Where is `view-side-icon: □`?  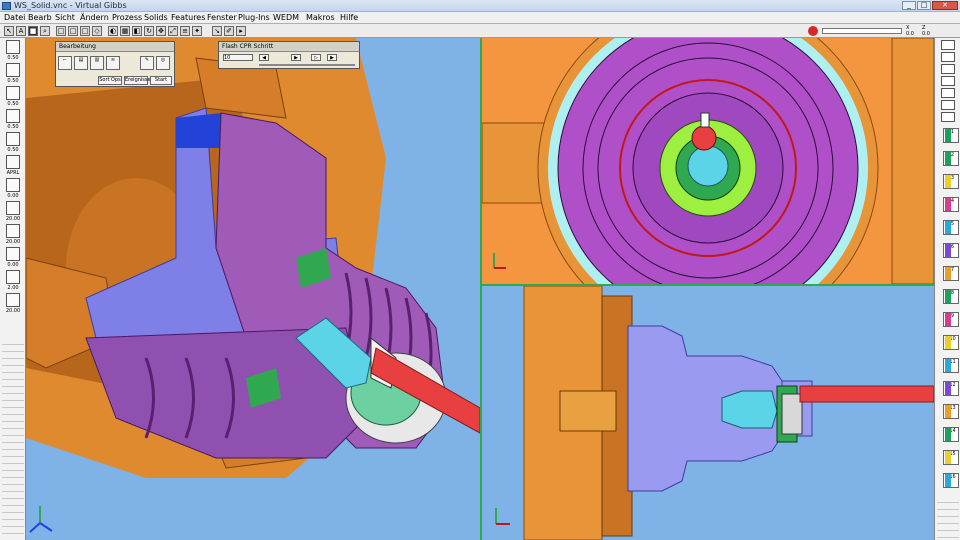 view-side-icon: □ is located at coordinates (85, 31).